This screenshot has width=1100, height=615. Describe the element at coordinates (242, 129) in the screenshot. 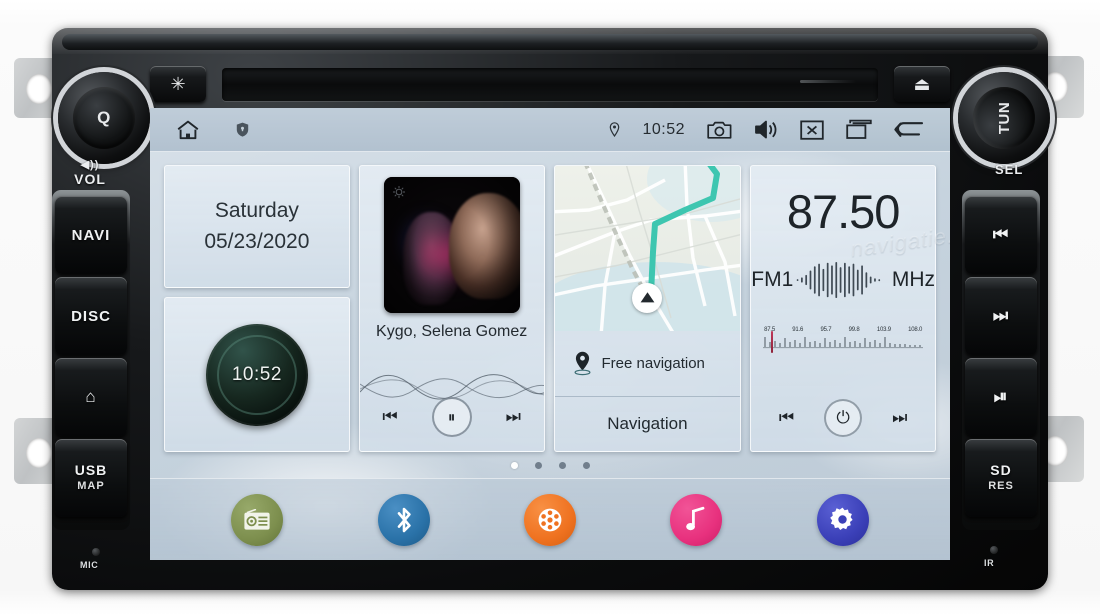

I see `shield-icon` at that location.